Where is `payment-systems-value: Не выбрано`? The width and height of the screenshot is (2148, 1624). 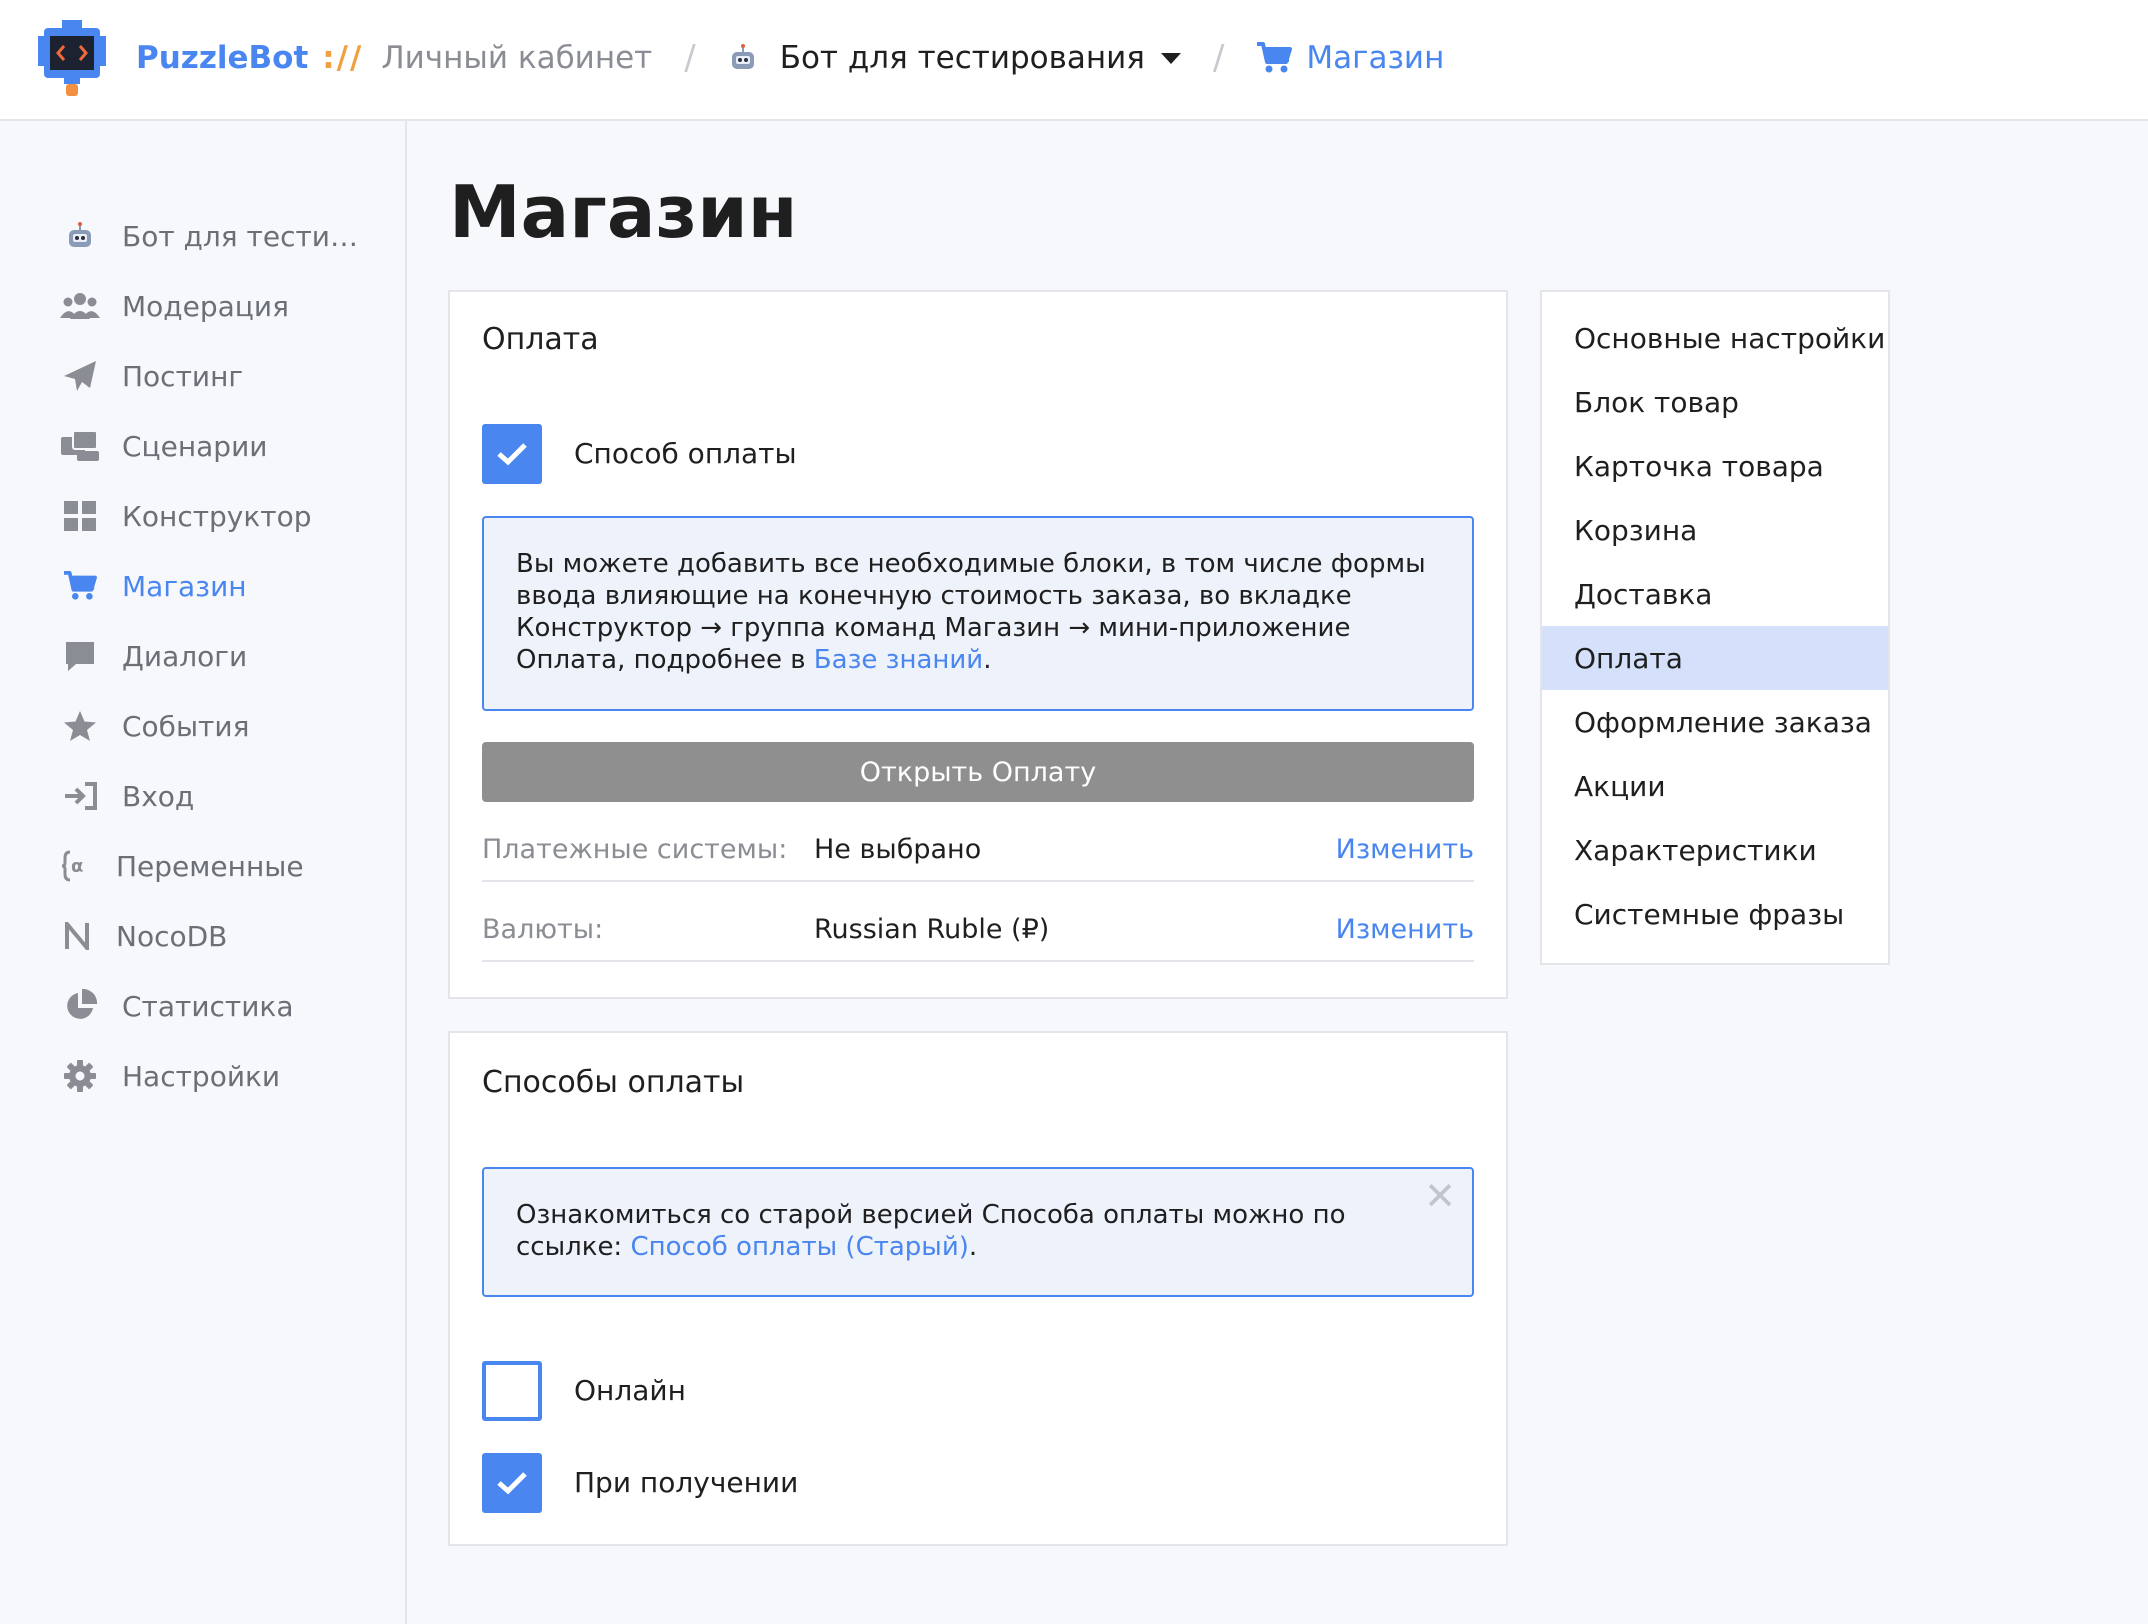 payment-systems-value: Не выбрано is located at coordinates (898, 849).